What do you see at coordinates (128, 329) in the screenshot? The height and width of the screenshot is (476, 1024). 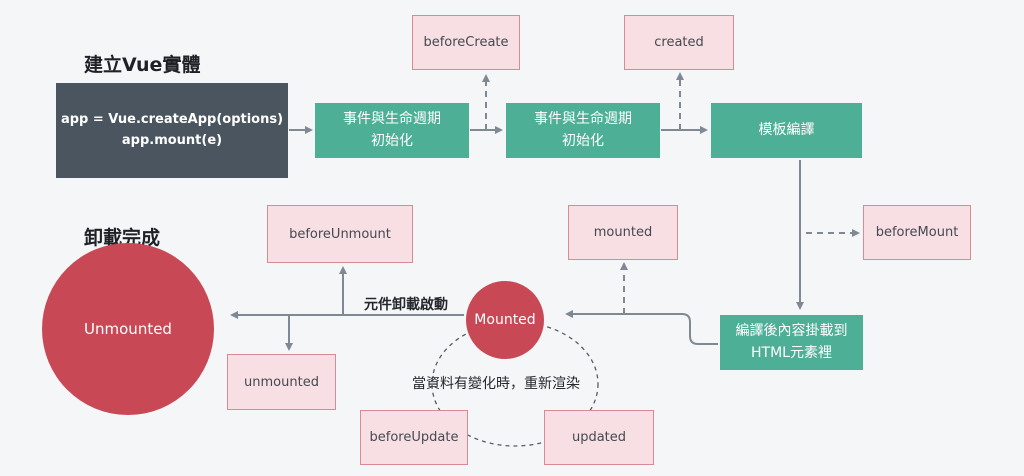 I see `state-unmounted: Unmounted` at bounding box center [128, 329].